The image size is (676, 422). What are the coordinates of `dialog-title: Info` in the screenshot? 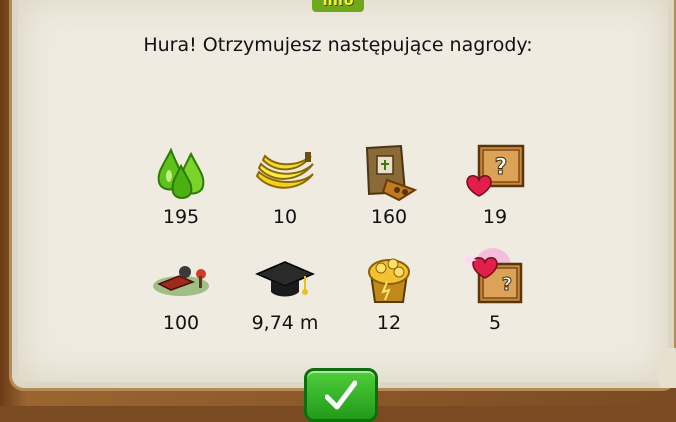 It's located at (338, 6).